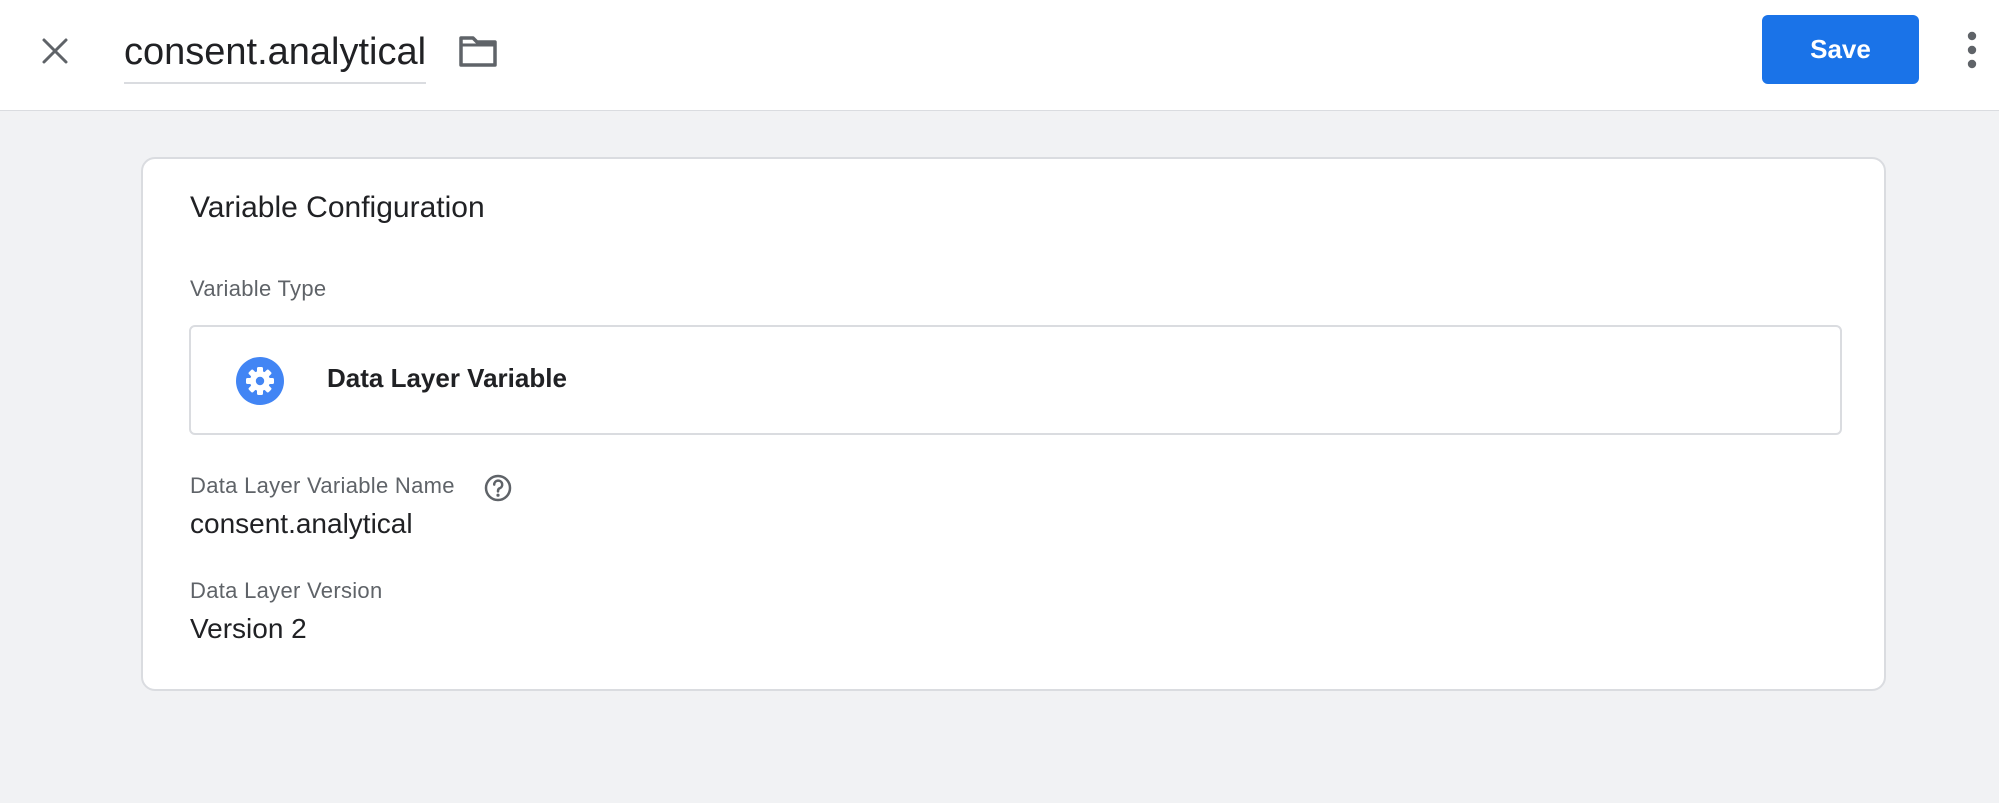  I want to click on help-icon, so click(498, 488).